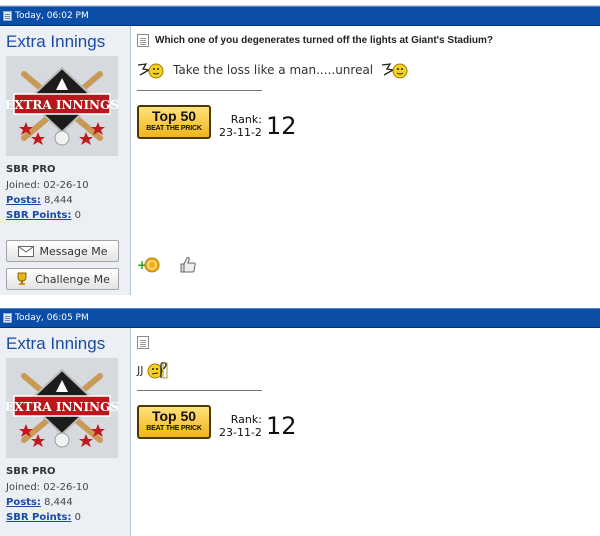  Describe the element at coordinates (72, 279) in the screenshot. I see `challenge-me-label: Challenge Me` at that location.